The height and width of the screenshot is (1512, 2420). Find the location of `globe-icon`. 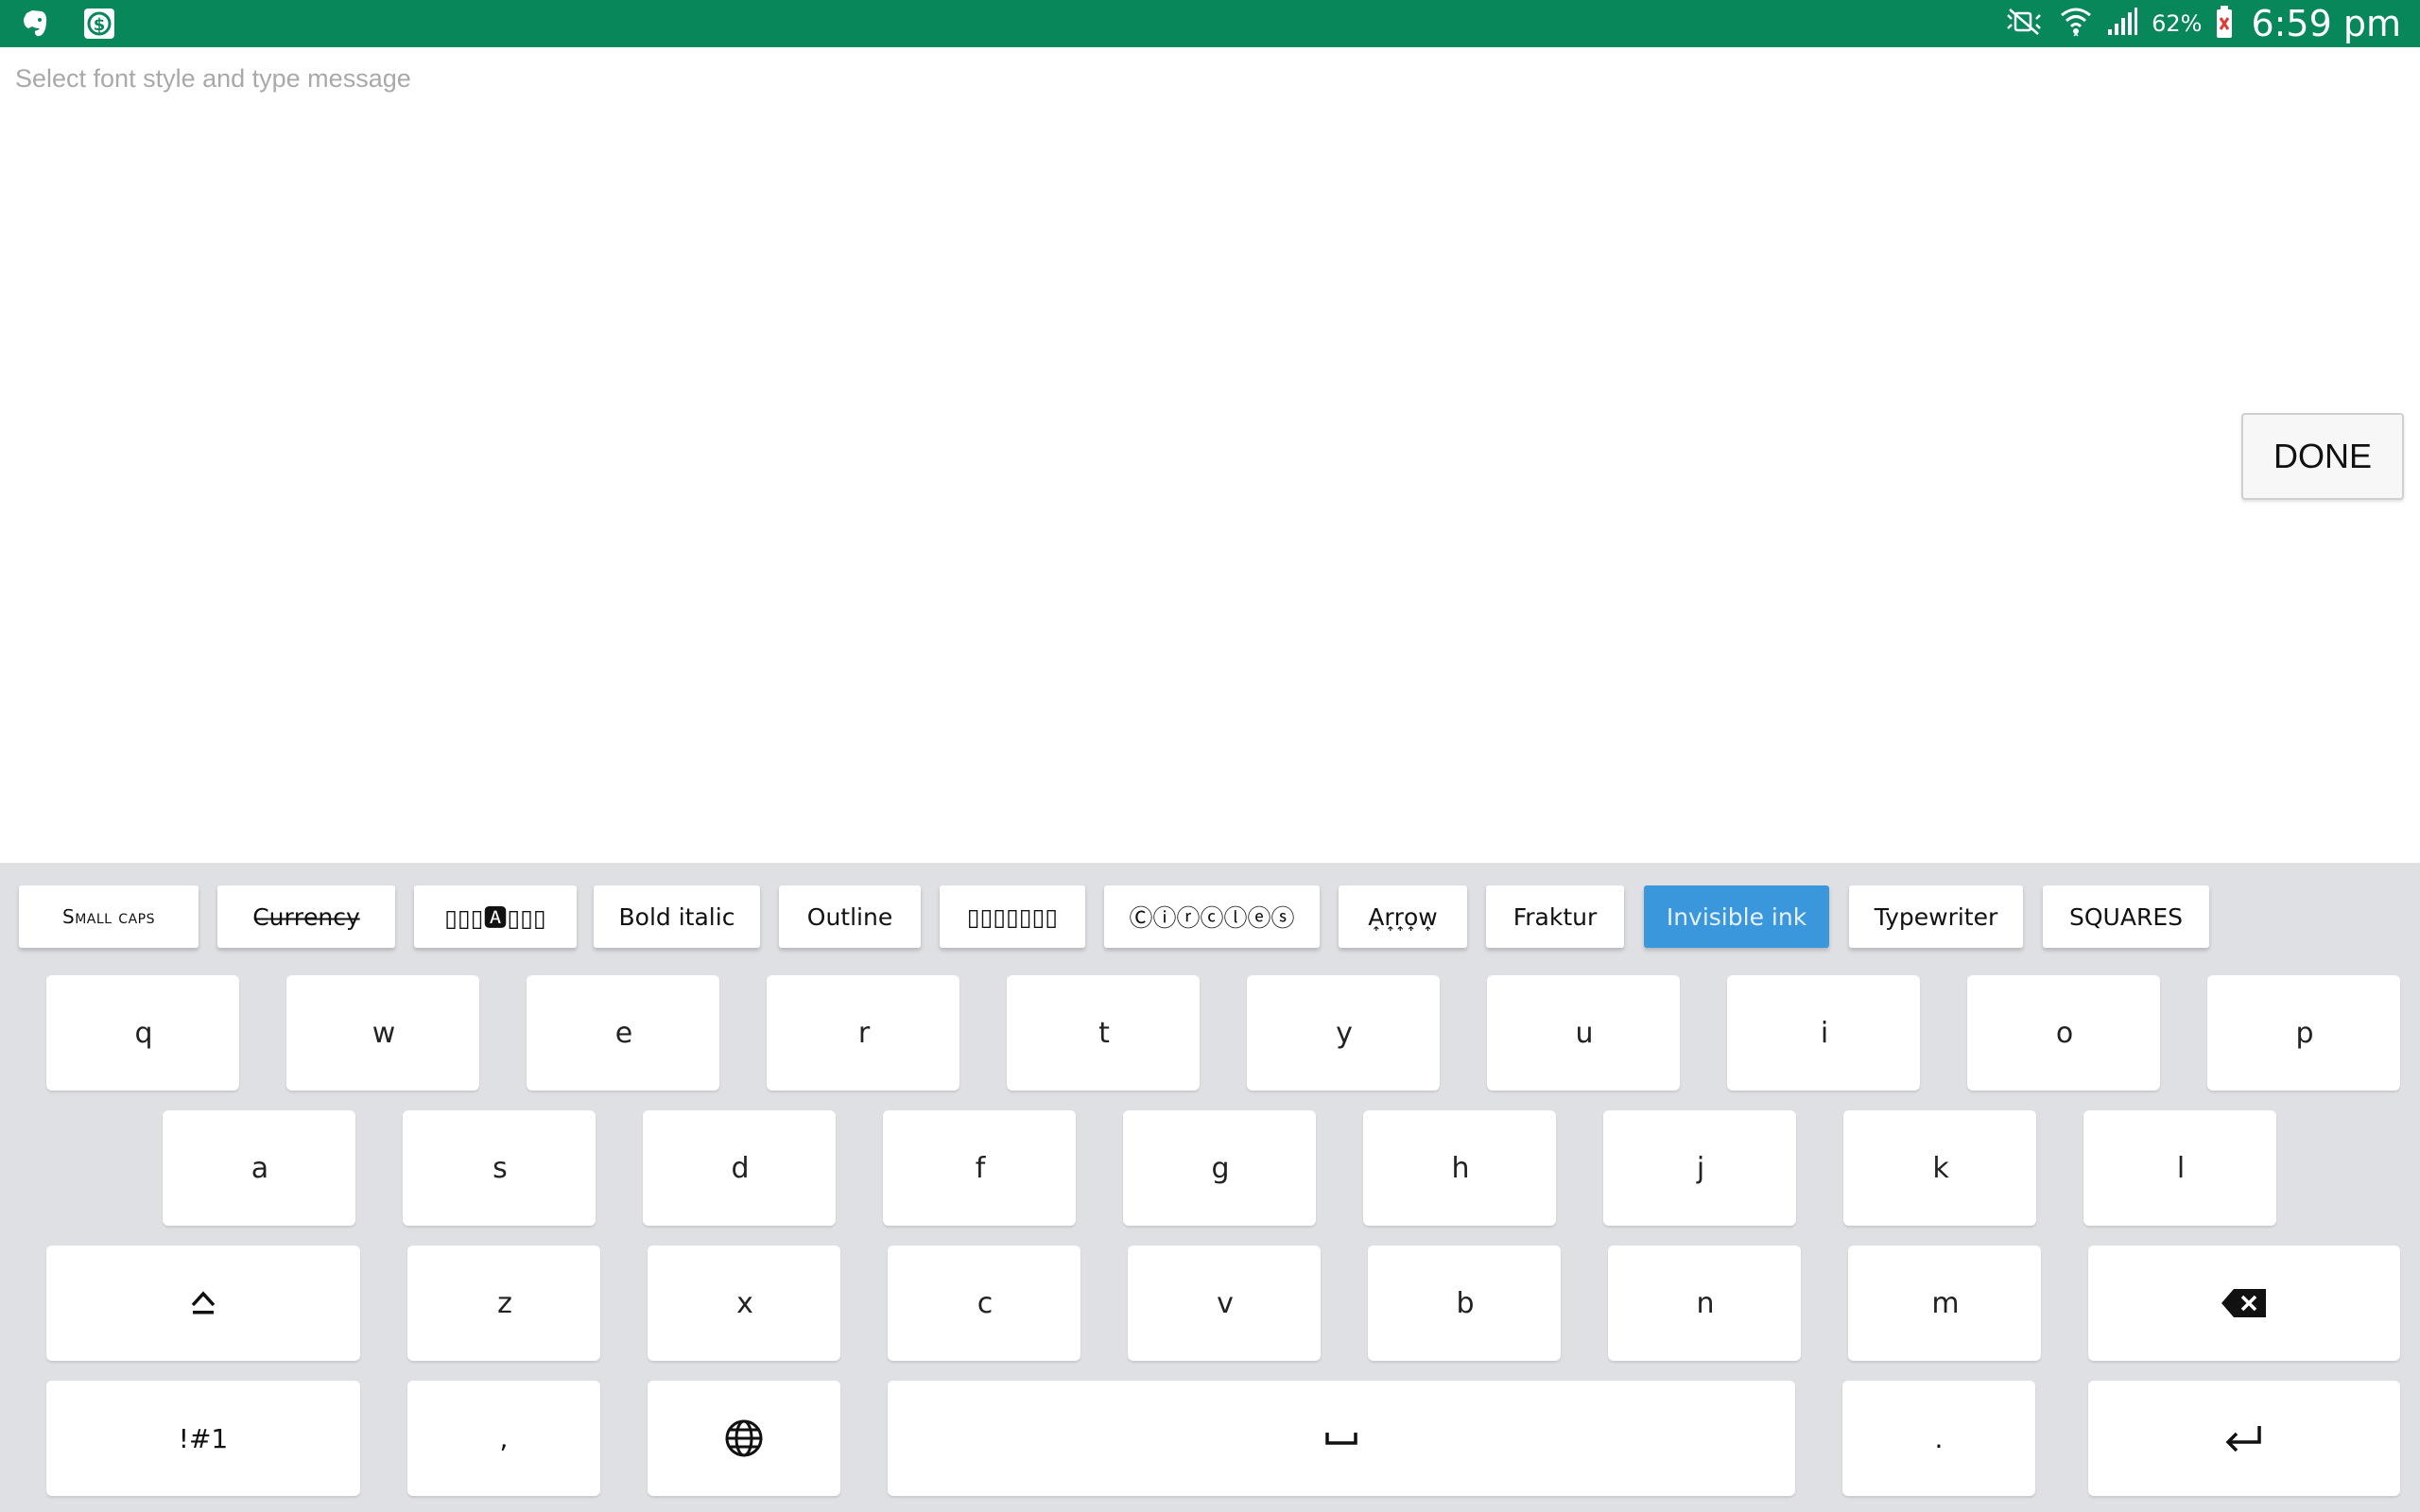

globe-icon is located at coordinates (744, 1438).